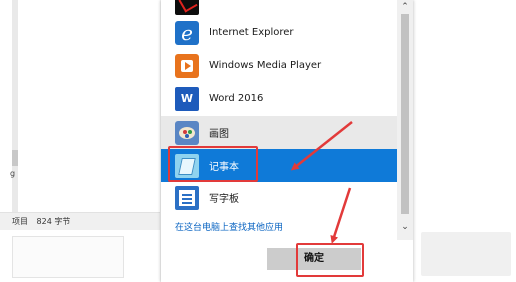  I want to click on background-lower-area, so click(80, 256).